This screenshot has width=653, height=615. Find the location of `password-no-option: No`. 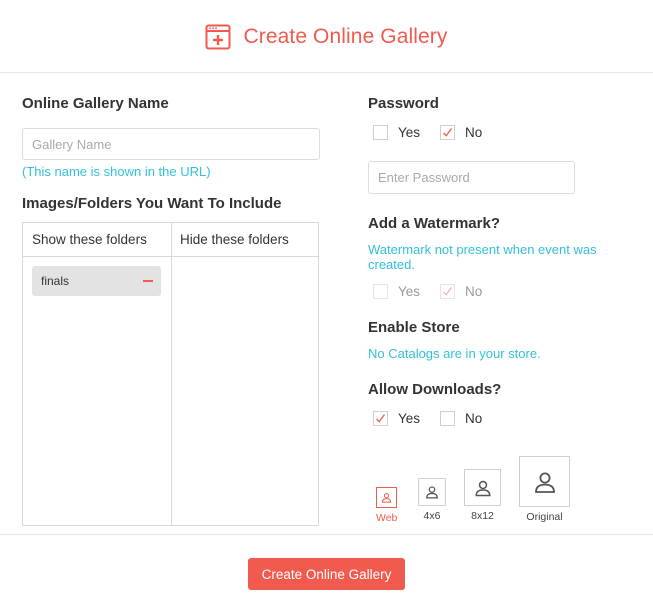

password-no-option: No is located at coordinates (461, 132).